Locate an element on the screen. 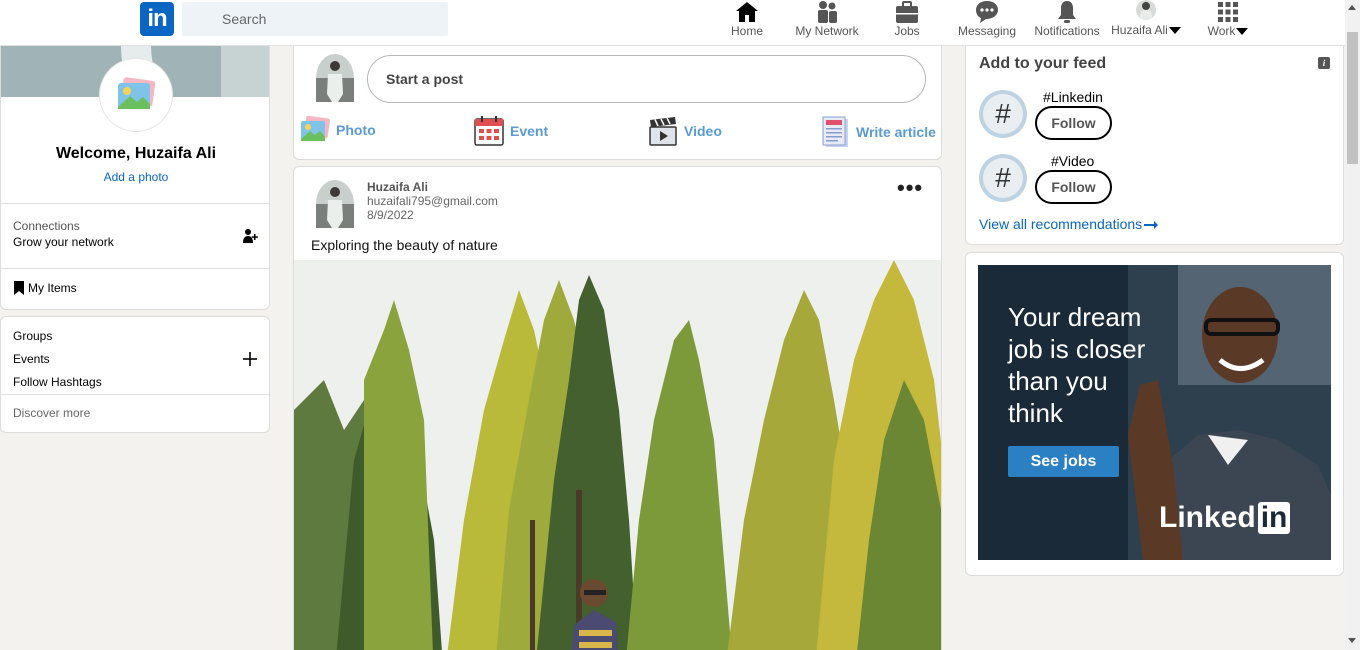 This screenshot has width=1360, height=650. view-all-label: View all recommendations is located at coordinates (1061, 224).